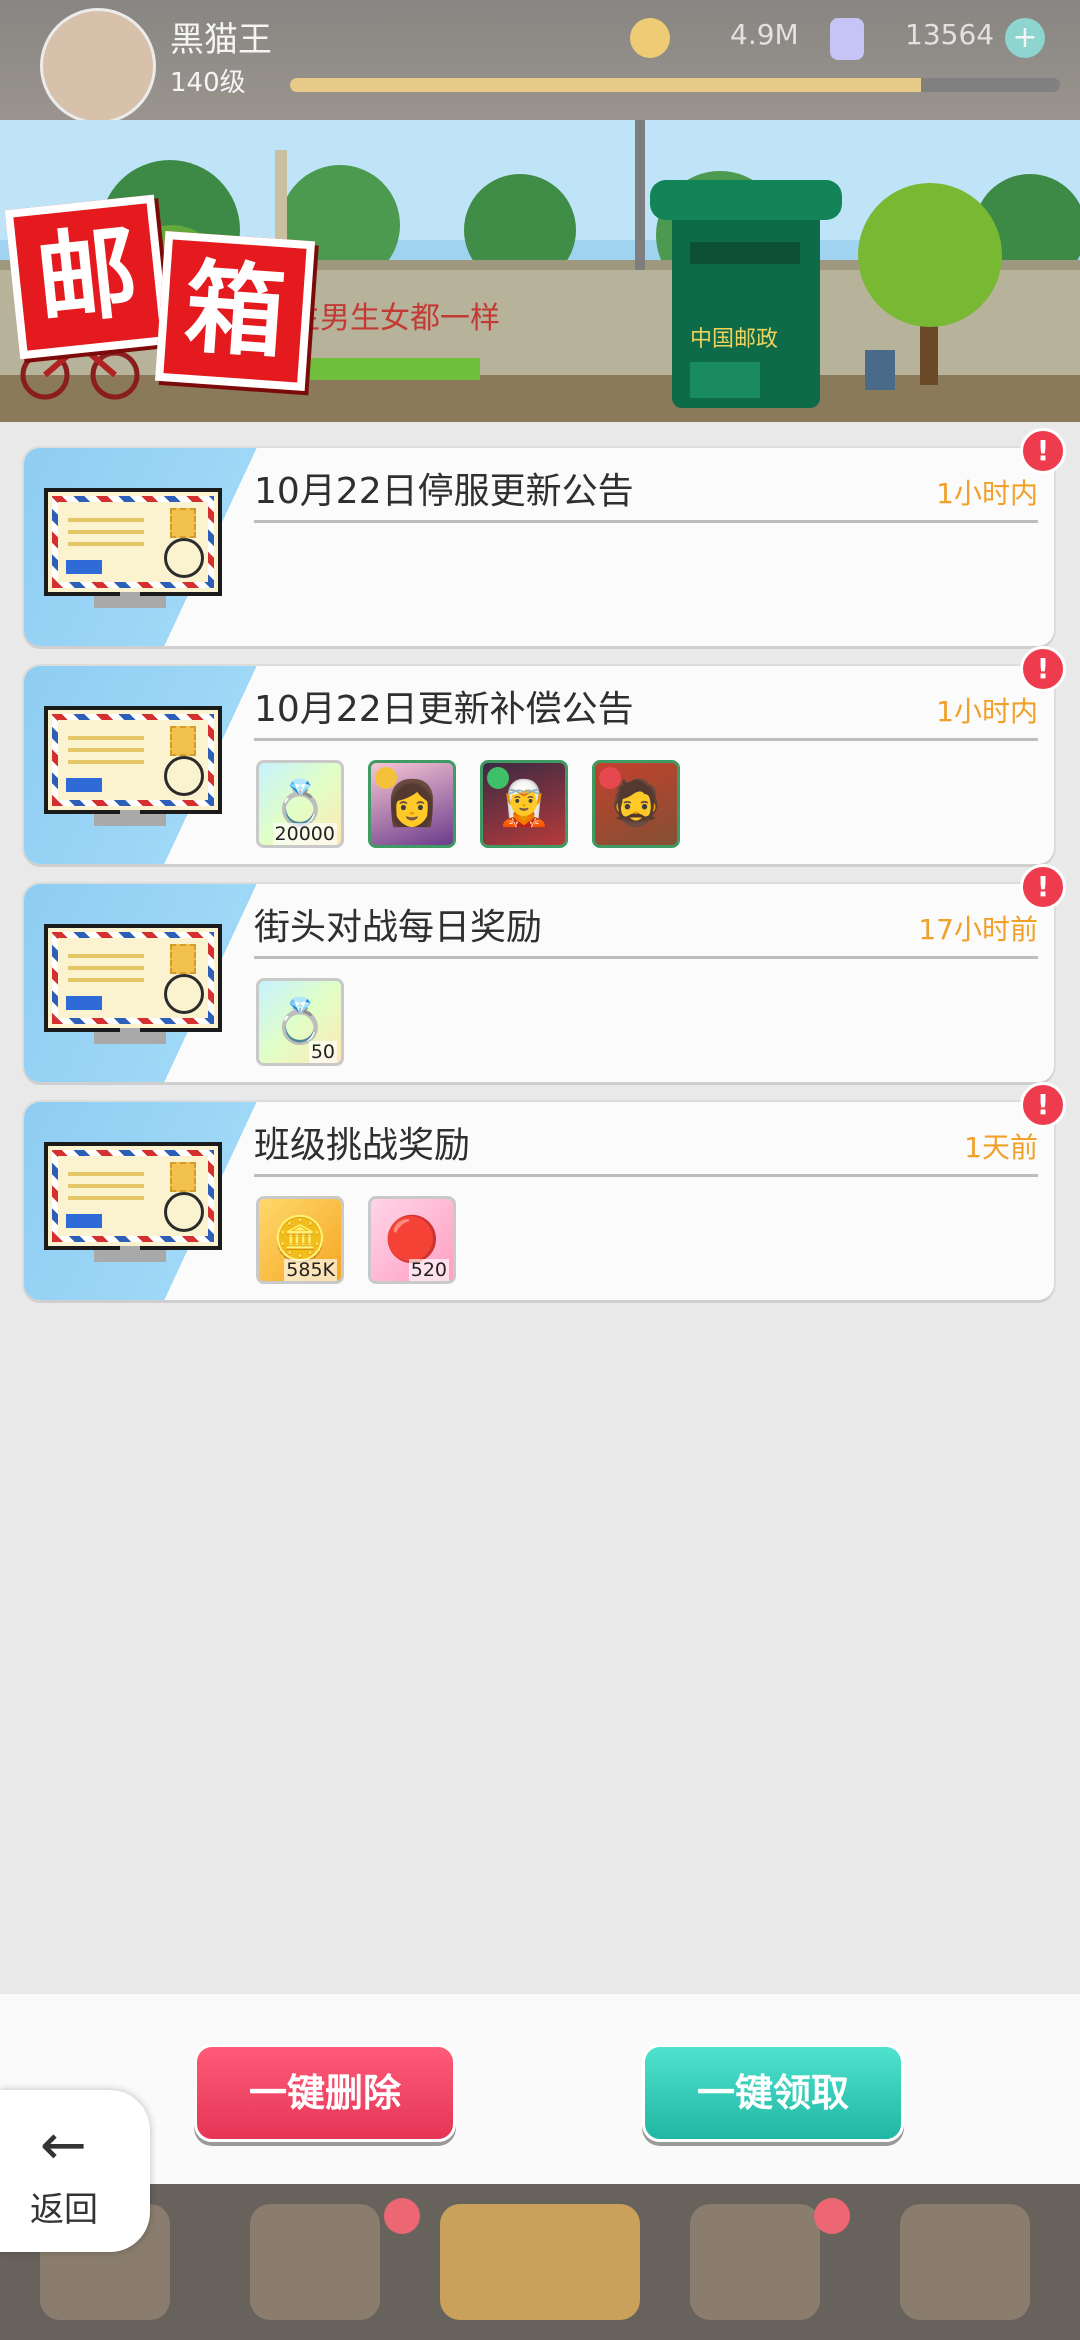 This screenshot has width=1080, height=2340. Describe the element at coordinates (322, 1052) in the screenshot. I see `reward-count: 50` at that location.